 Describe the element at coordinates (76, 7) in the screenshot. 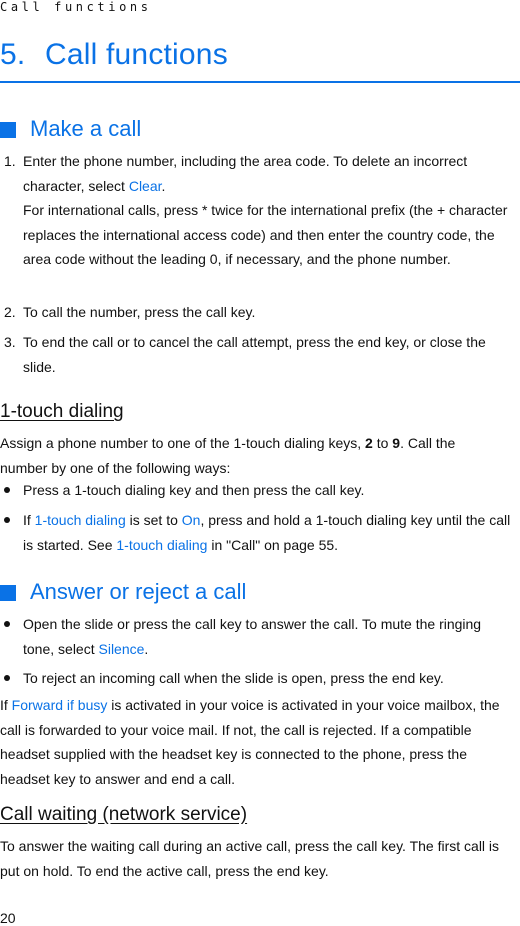

I see `running-head: Call functions` at that location.